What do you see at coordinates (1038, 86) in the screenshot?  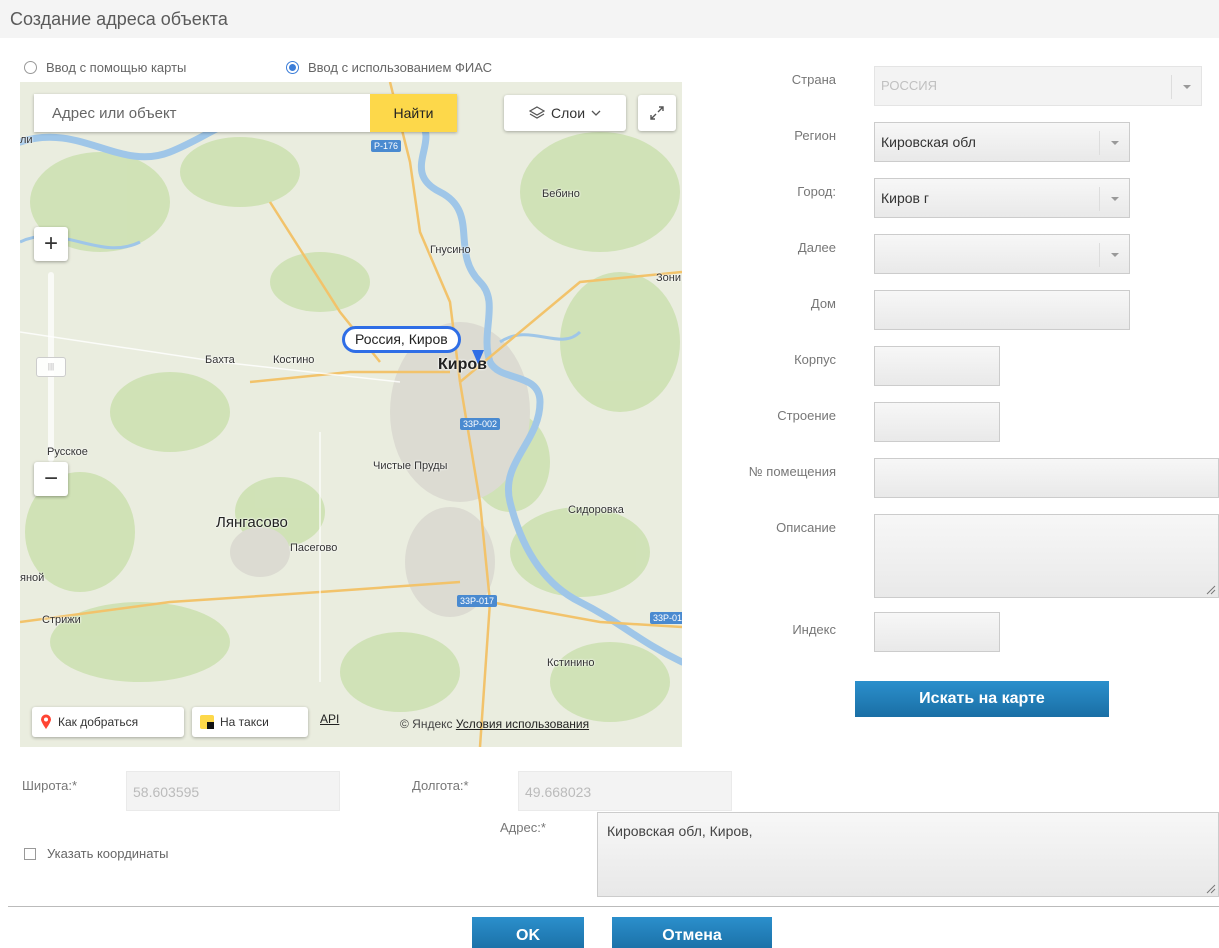 I see `country-select: РОССИЯ` at bounding box center [1038, 86].